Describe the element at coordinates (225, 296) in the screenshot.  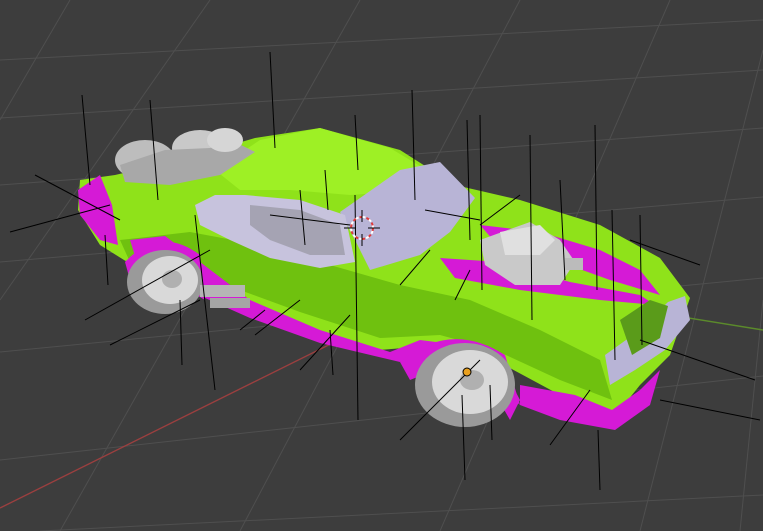
I see `underside-exhaust` at that location.